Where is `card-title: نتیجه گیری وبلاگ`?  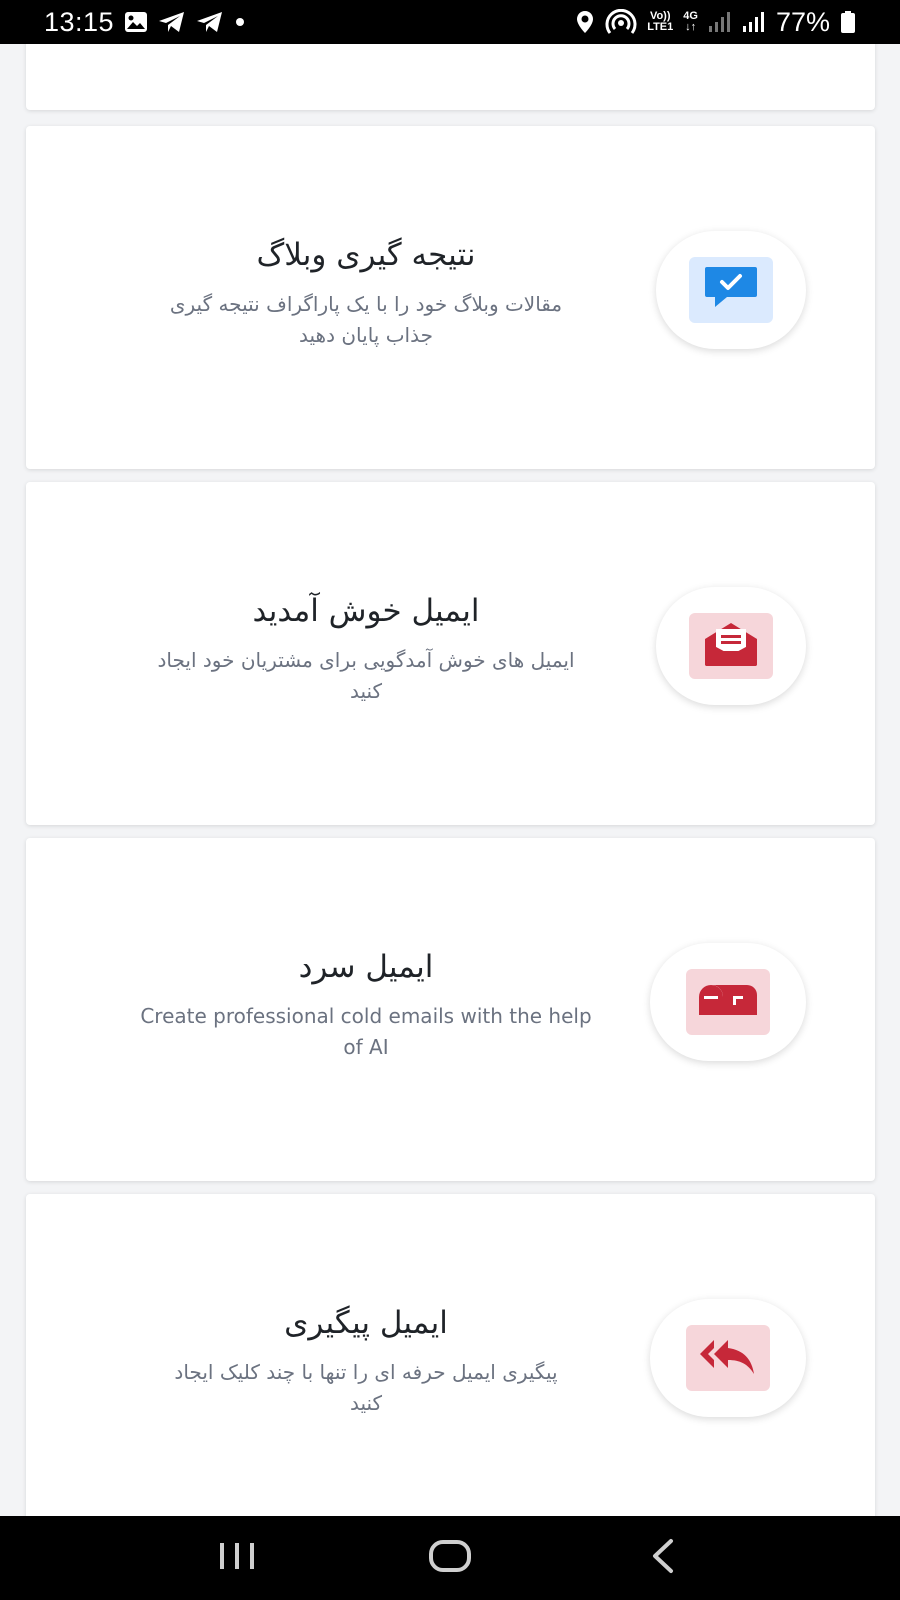
card-title: نتیجه گیری وبلاگ is located at coordinates (366, 255).